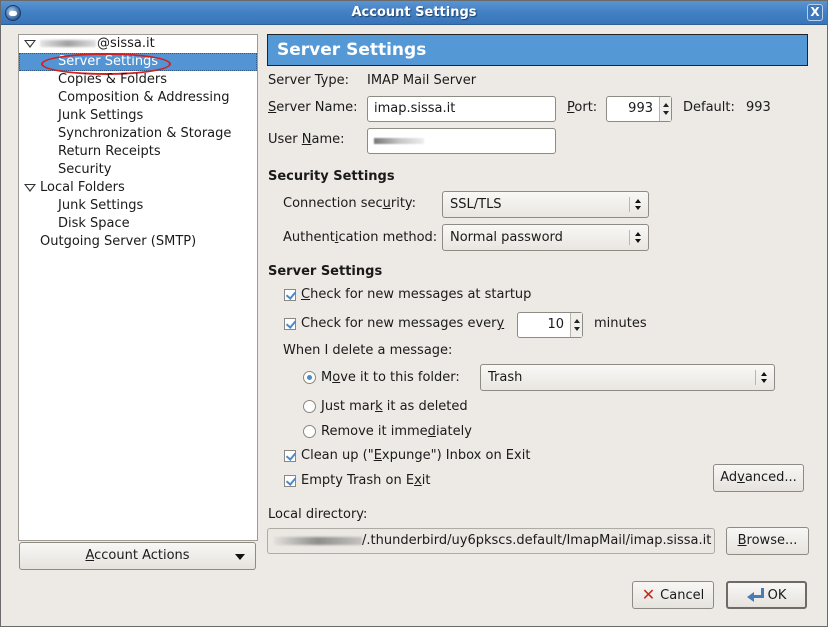 This screenshot has height=627, width=828. What do you see at coordinates (627, 377) in the screenshot?
I see `trash-folder-select: Trash` at bounding box center [627, 377].